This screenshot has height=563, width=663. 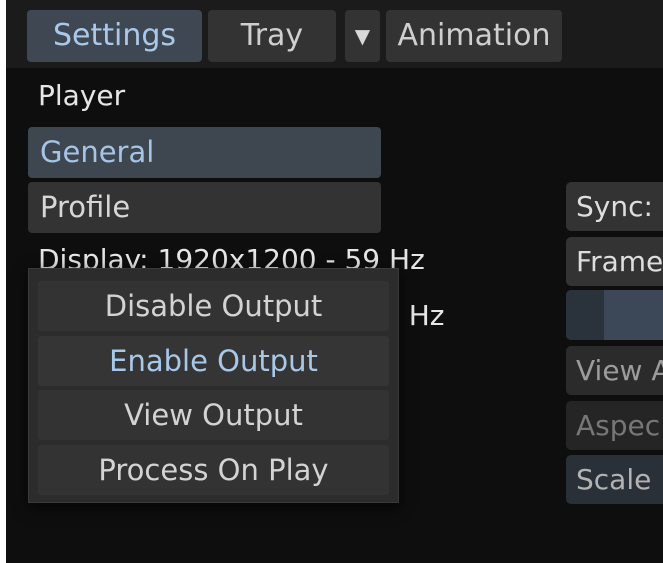 I want to click on view-button: View A, so click(x=614, y=370).